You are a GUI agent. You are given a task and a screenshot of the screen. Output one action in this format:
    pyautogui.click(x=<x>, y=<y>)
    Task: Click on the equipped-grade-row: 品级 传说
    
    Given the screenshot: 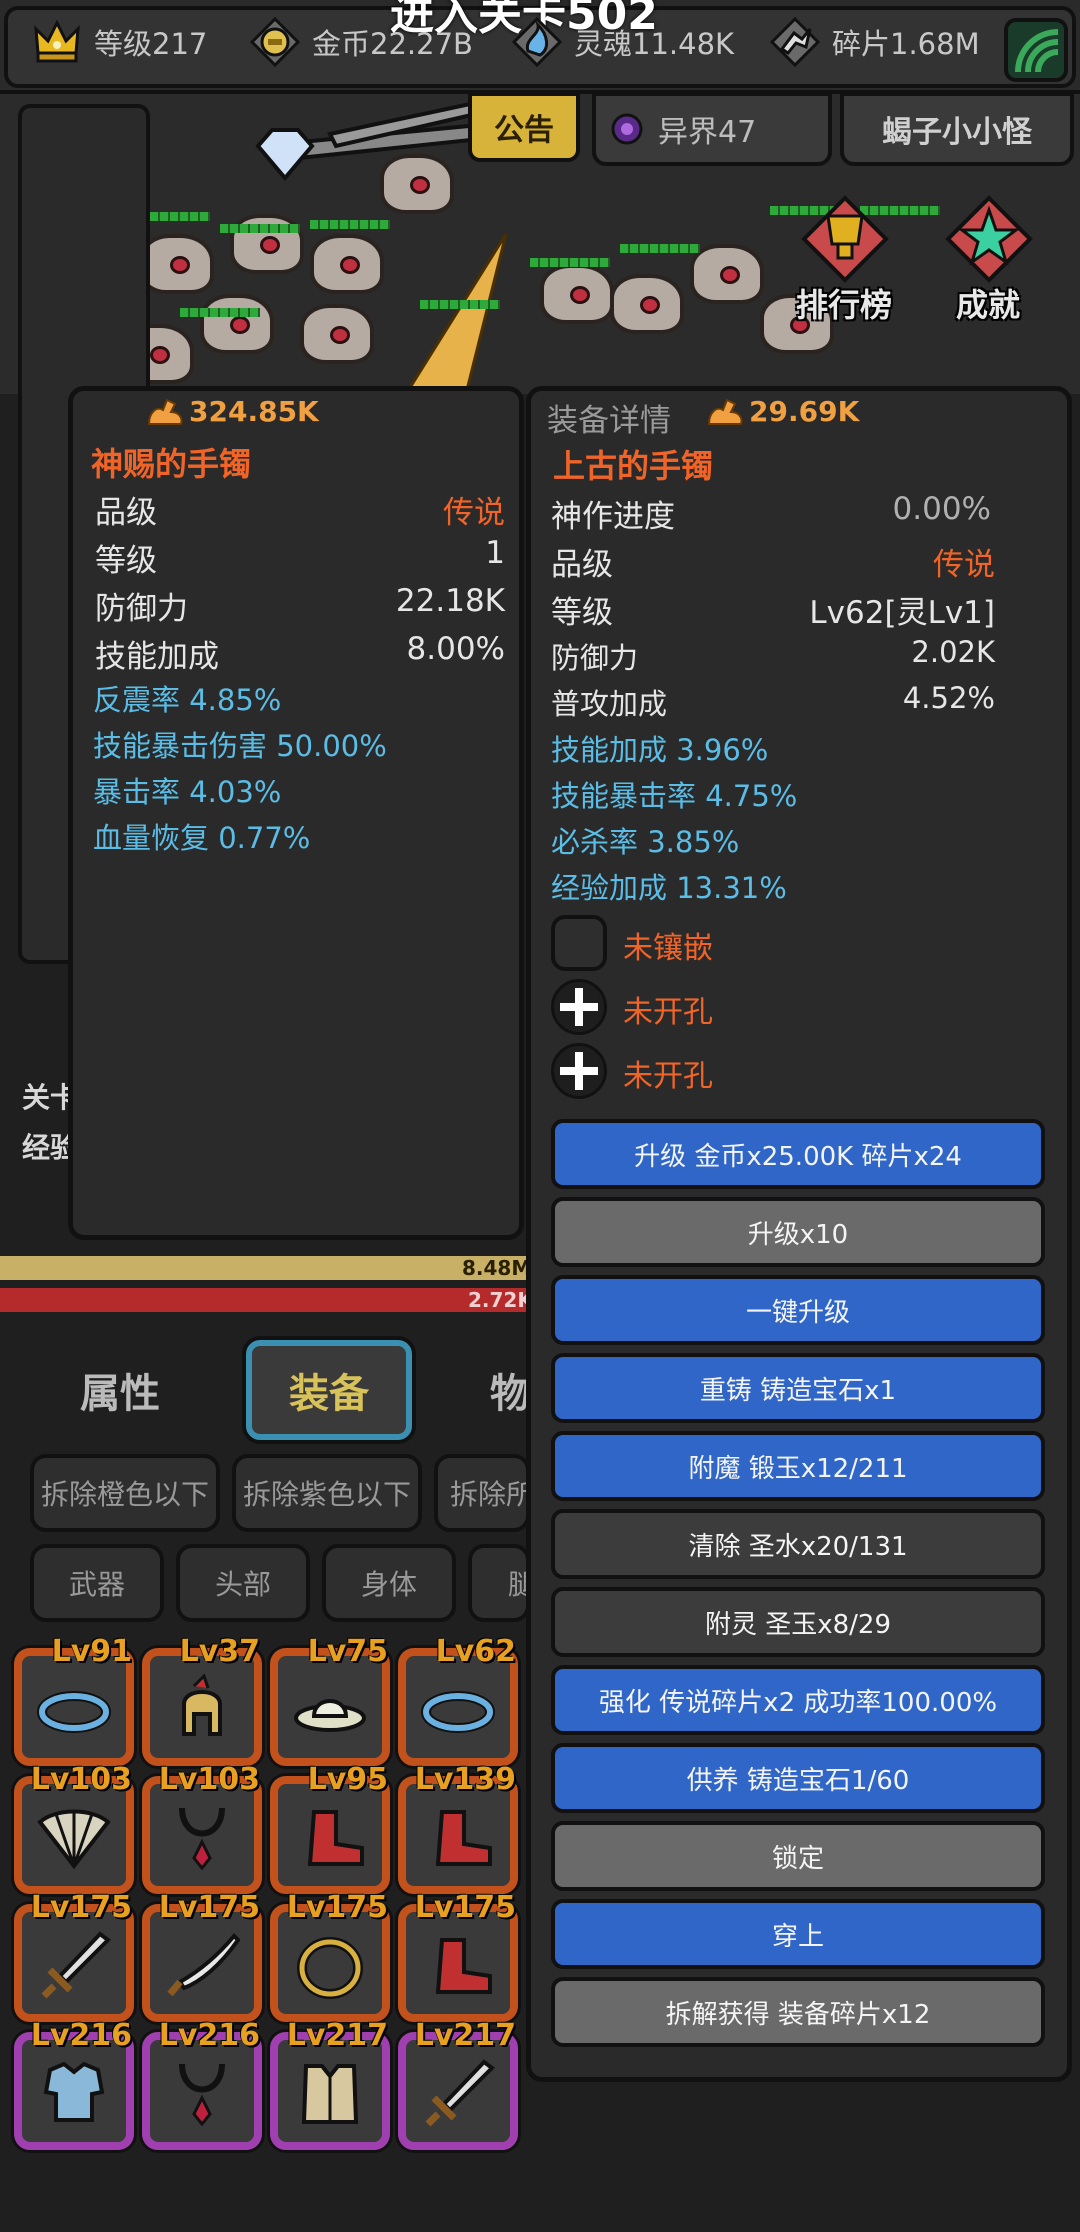 What is the action you would take?
    pyautogui.click(x=300, y=509)
    